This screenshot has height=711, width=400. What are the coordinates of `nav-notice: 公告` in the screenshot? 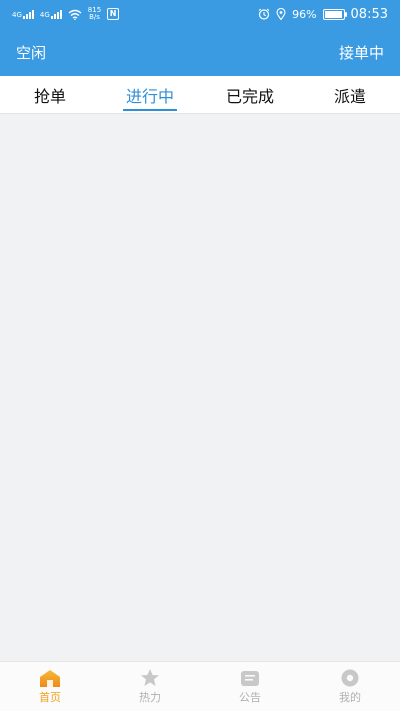 It's located at (250, 686).